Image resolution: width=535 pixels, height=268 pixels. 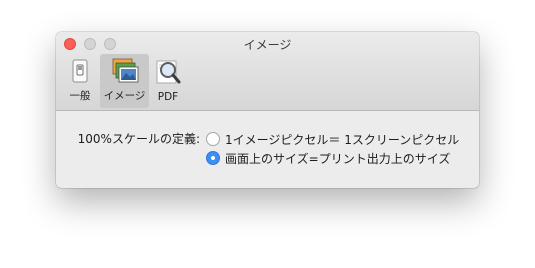 I want to click on radio-button-pixel, so click(x=213, y=139).